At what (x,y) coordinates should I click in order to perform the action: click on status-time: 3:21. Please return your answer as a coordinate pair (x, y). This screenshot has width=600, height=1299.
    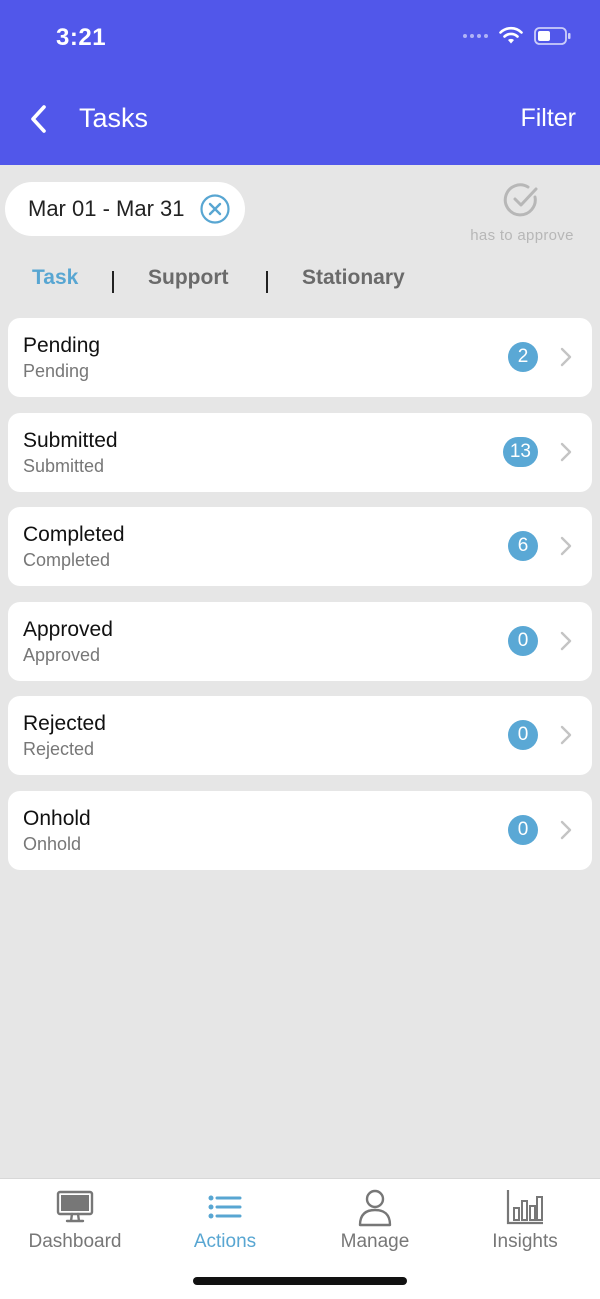
    Looking at the image, I should click on (81, 37).